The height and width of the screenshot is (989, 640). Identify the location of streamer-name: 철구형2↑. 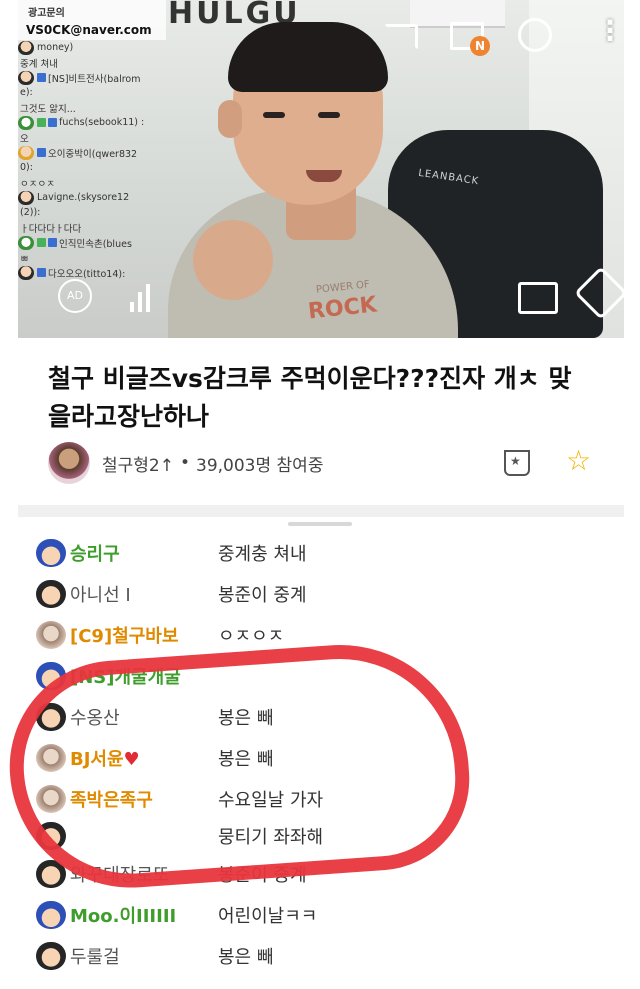
(138, 463).